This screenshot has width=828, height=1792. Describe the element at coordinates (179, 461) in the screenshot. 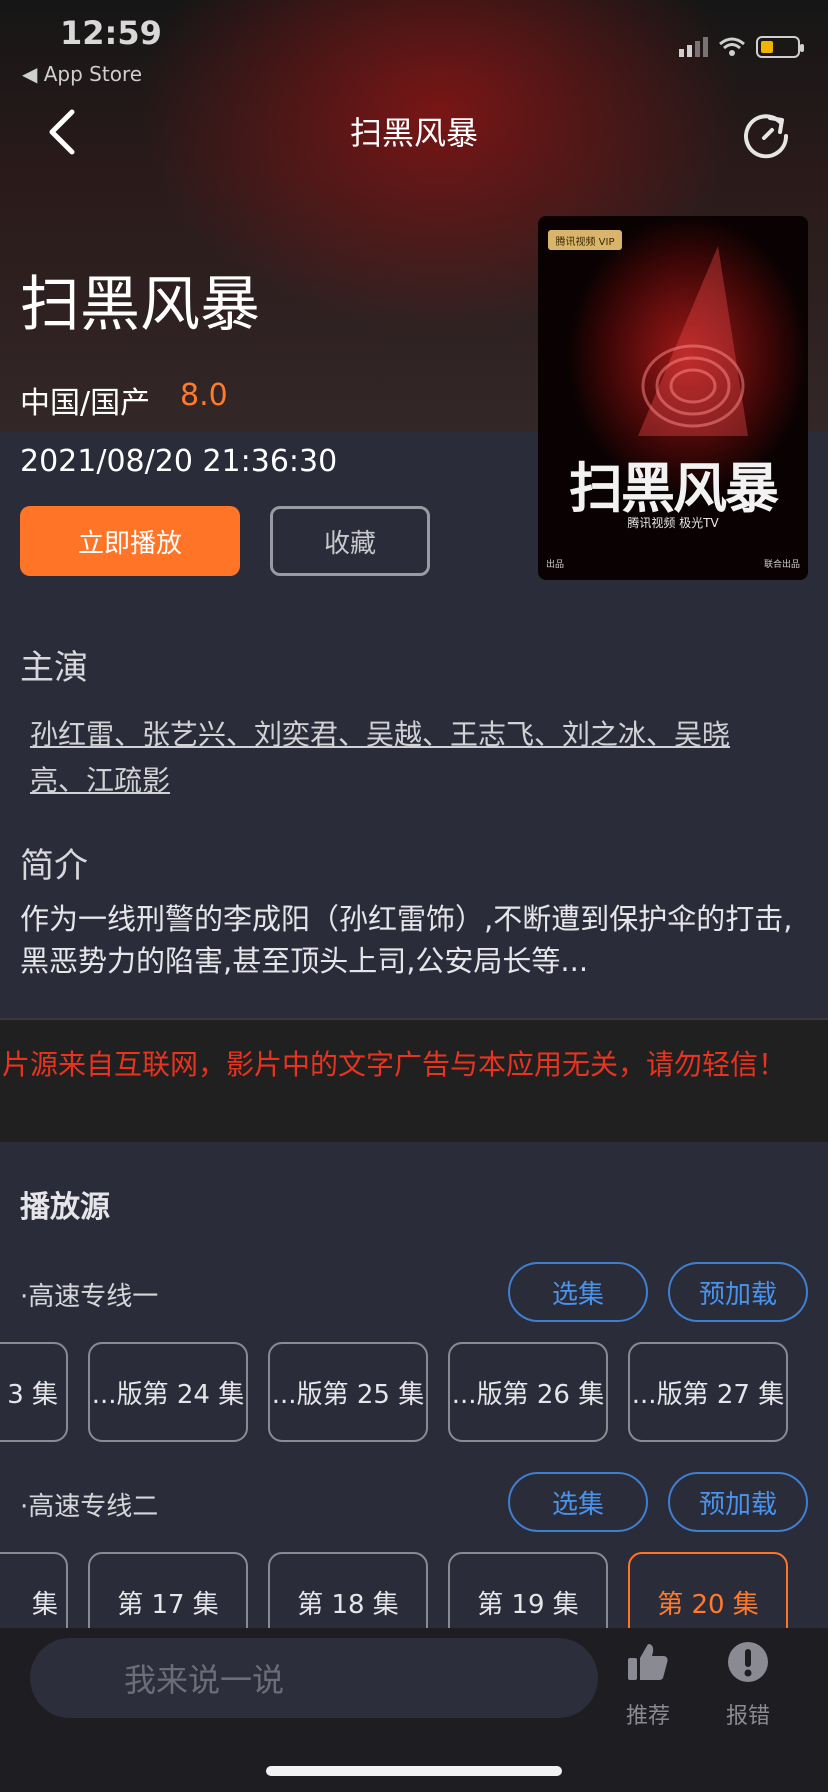

I see `movie-date: 2021/08/20 21:36:30` at that location.